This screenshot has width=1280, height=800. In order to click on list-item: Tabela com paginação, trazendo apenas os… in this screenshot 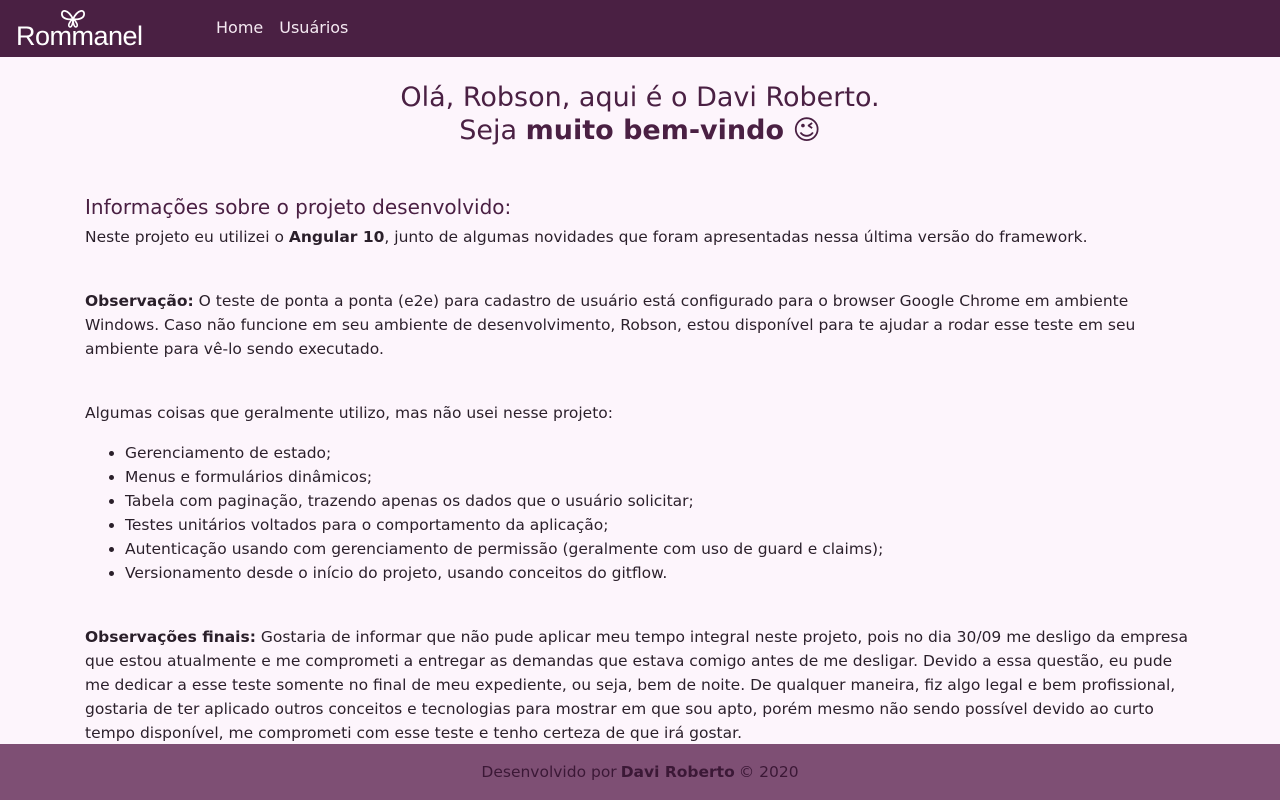, I will do `click(660, 501)`.